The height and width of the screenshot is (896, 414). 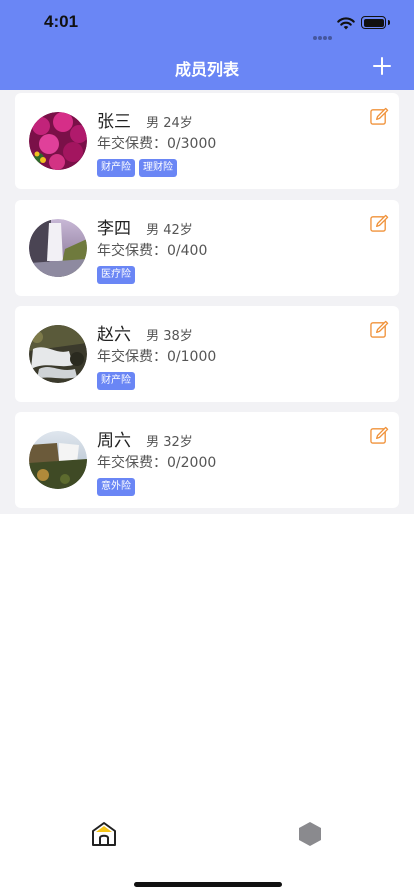 I want to click on battery-icon, so click(x=373, y=22).